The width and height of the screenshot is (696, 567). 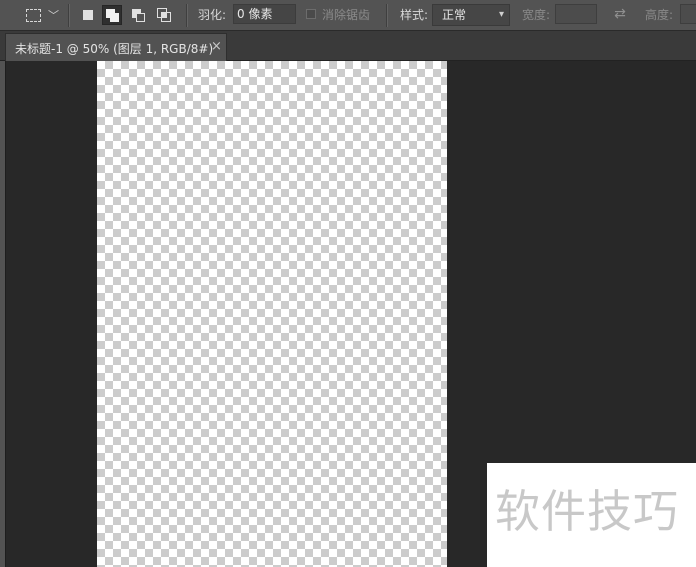 I want to click on document-tab-title: 未标题-1 @ 50% (图层 1, RGB/8#), so click(x=114, y=49).